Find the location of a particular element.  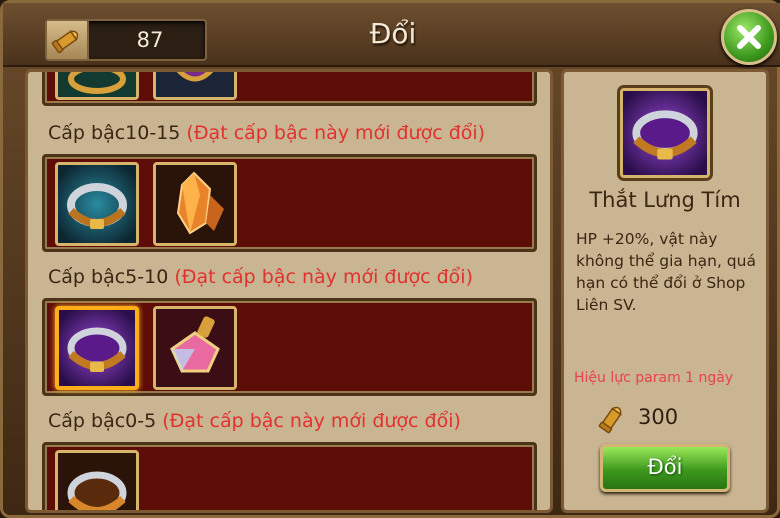

item-name: Thắt Lưng Tím is located at coordinates (665, 200).